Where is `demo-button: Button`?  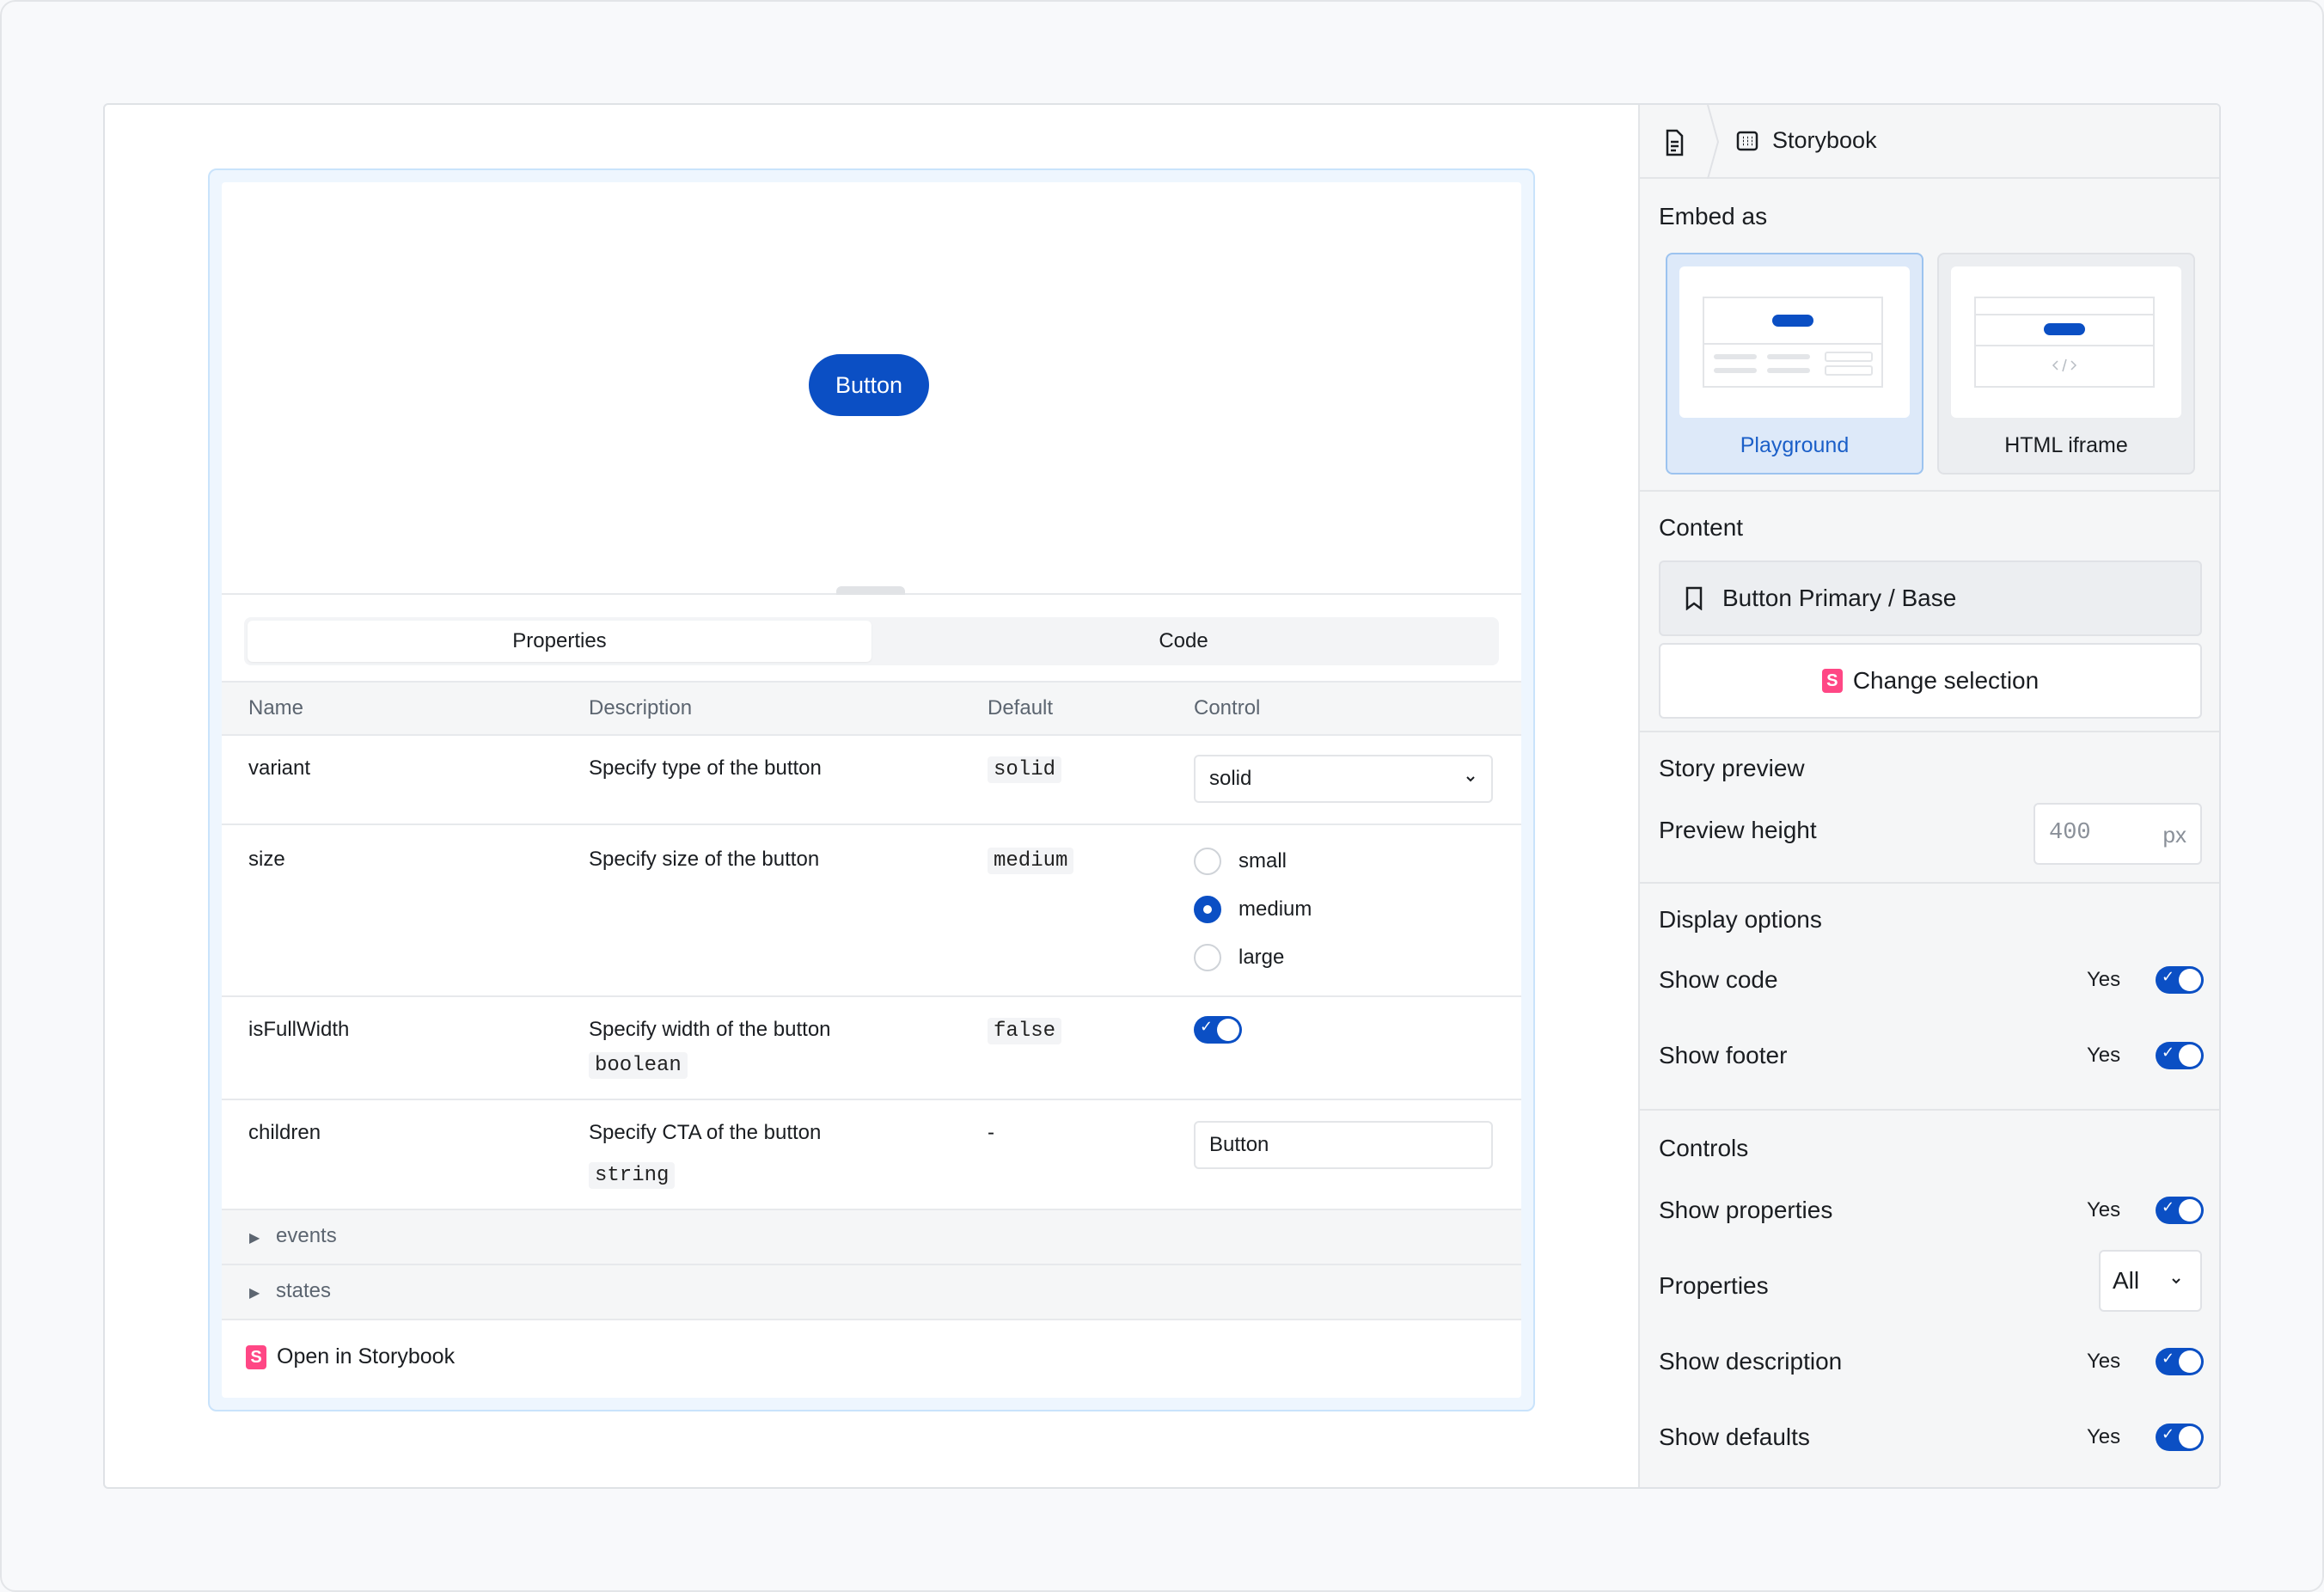 demo-button: Button is located at coordinates (869, 385).